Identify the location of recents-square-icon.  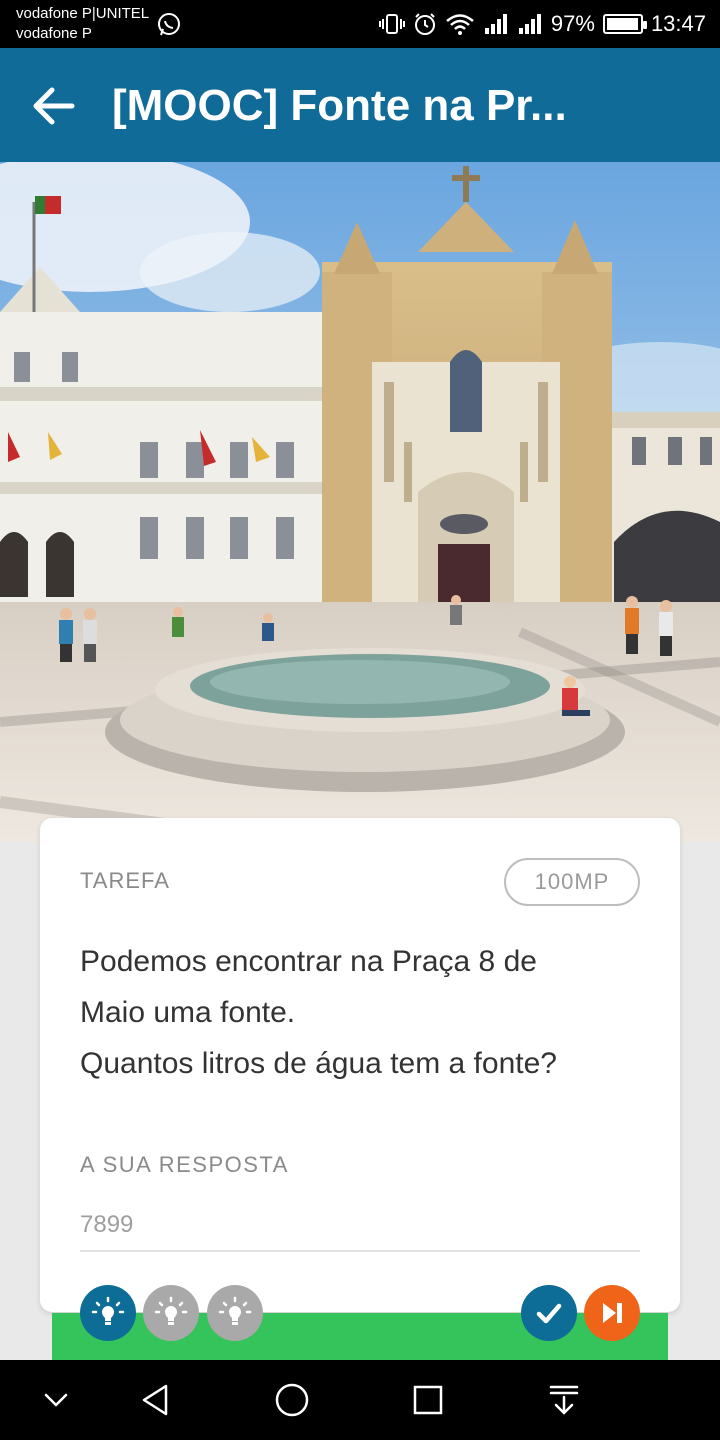
(428, 1400).